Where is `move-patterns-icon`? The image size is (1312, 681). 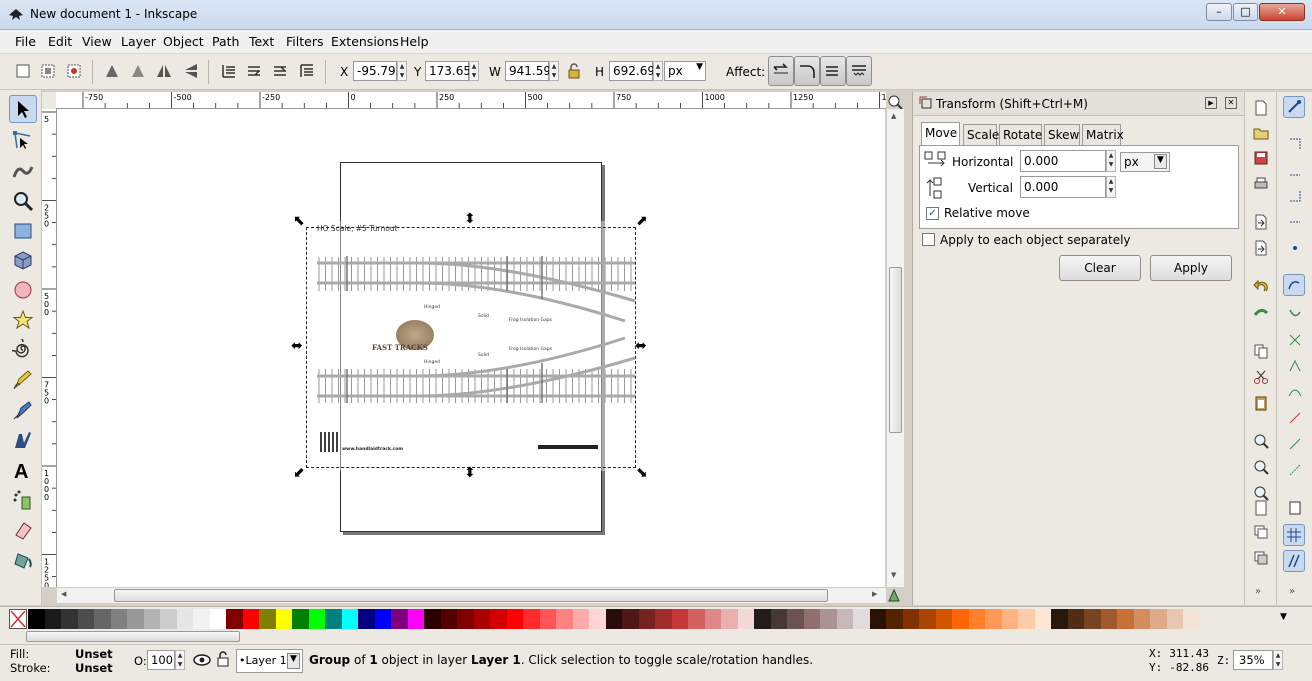 move-patterns-icon is located at coordinates (859, 71).